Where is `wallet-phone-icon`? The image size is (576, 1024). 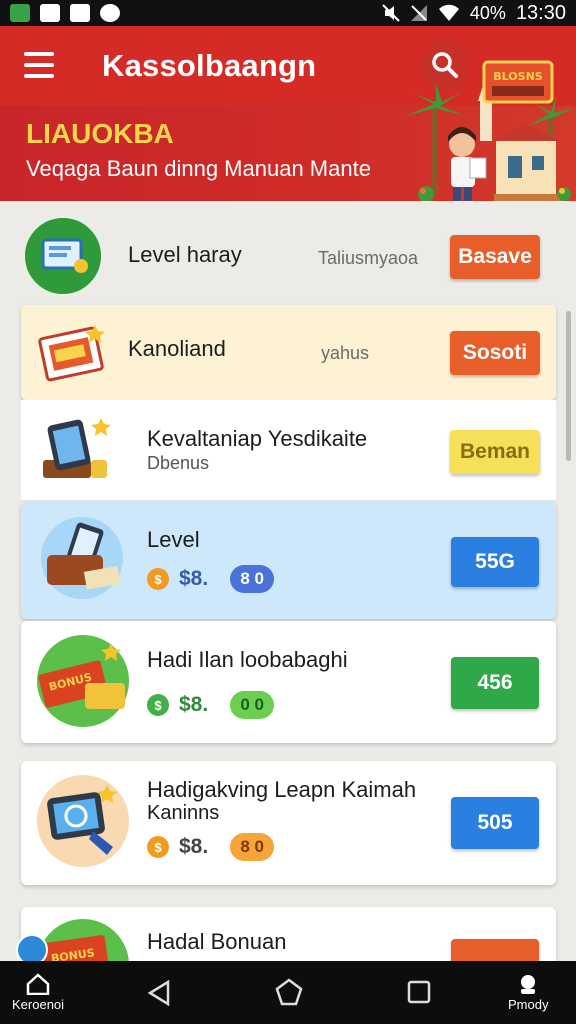
wallet-phone-icon is located at coordinates (82, 558).